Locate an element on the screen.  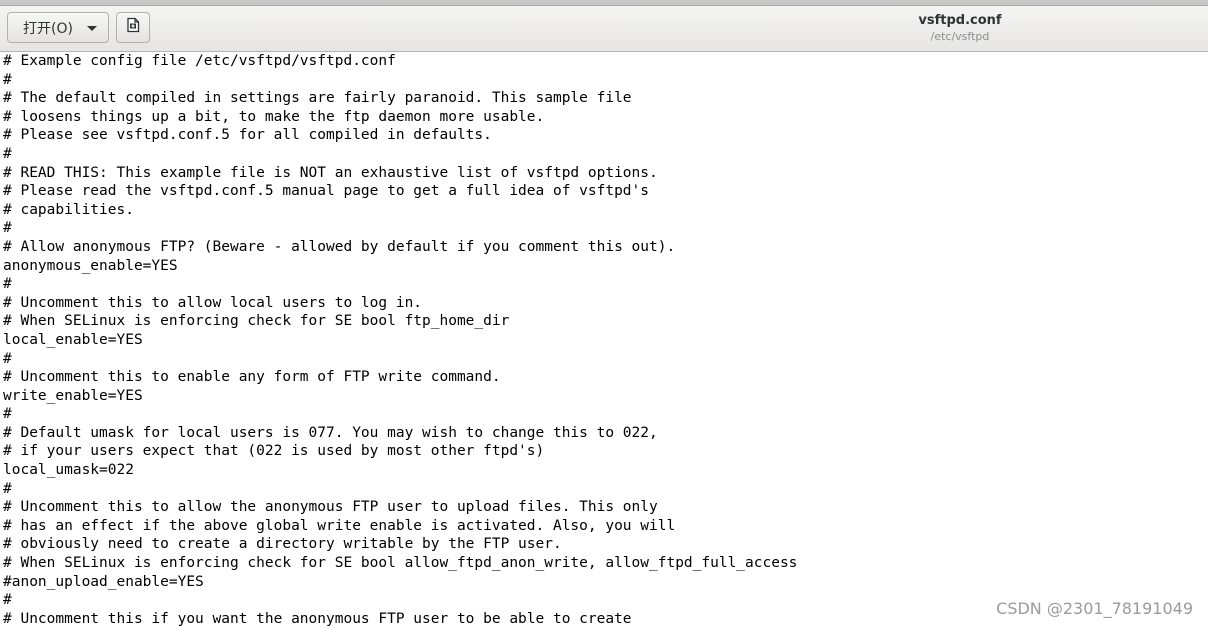
new-document-button is located at coordinates (133, 27).